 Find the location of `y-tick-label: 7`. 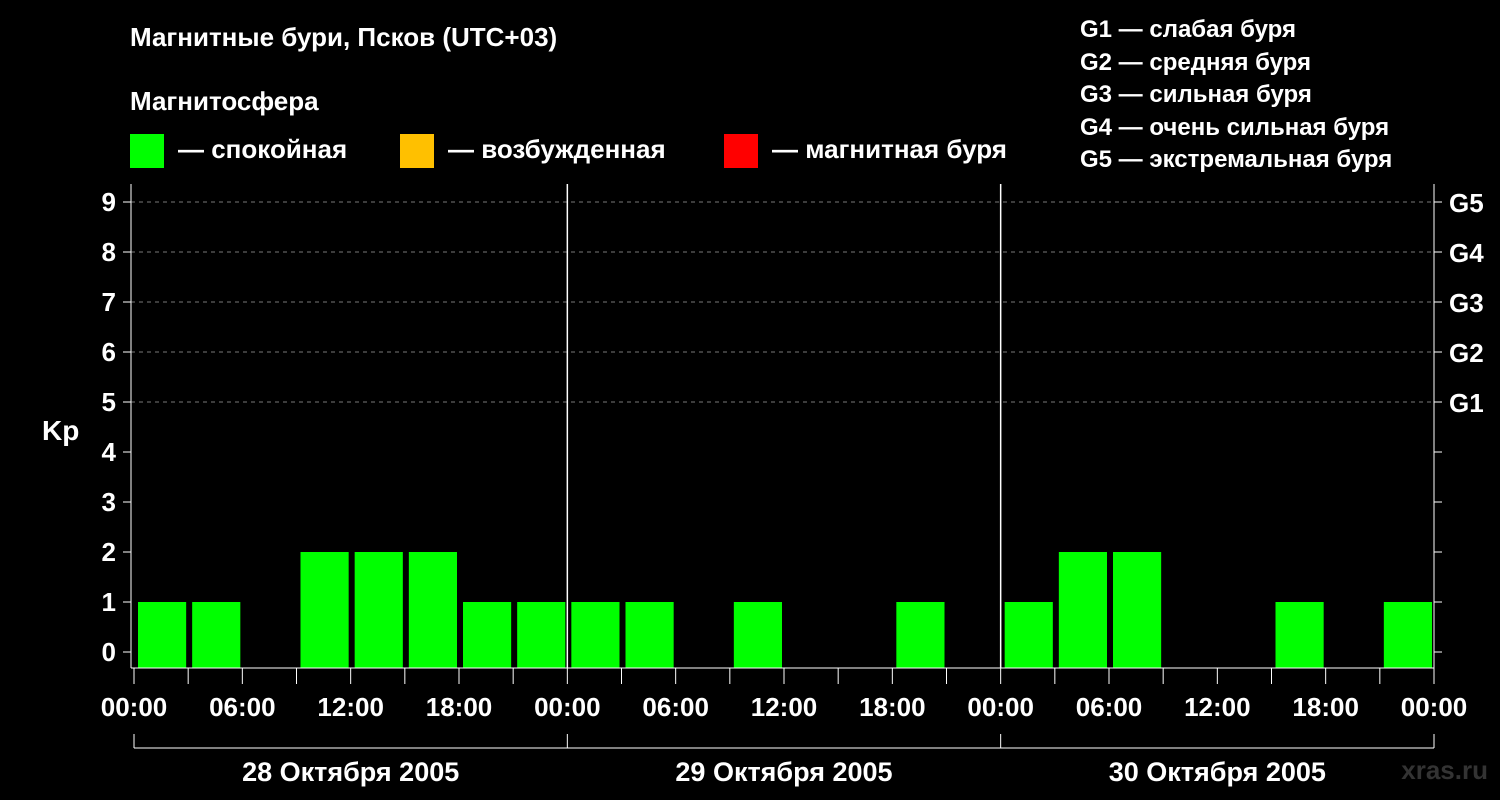

y-tick-label: 7 is located at coordinates (109, 302).